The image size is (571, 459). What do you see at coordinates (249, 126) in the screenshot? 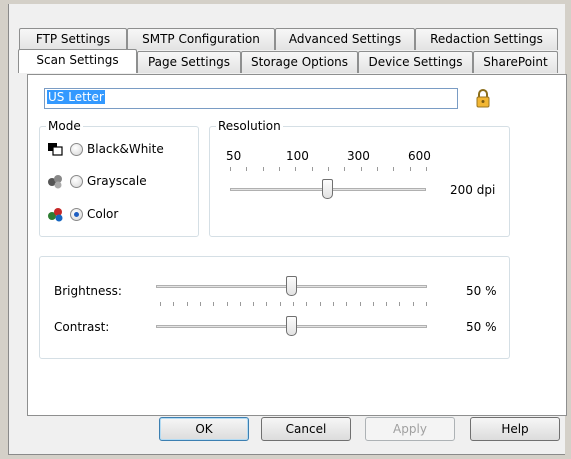
I see `resolution-group-title: Resolution` at bounding box center [249, 126].